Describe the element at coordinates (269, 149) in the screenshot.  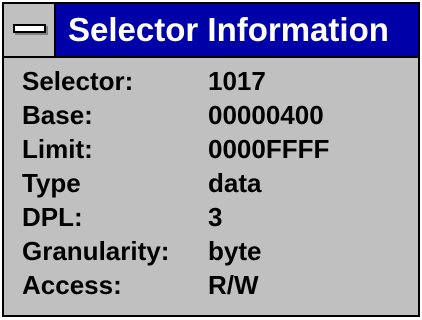
I see `field-value: 0000FFFF` at that location.